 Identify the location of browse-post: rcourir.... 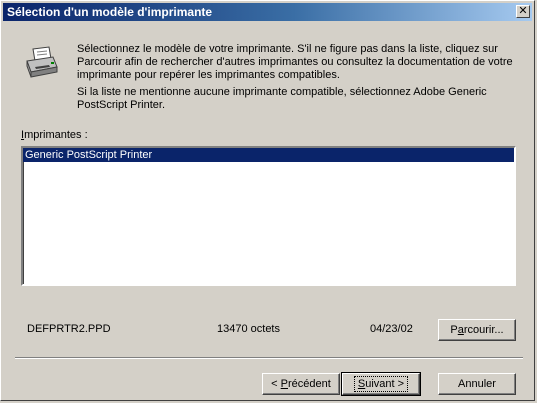
(483, 330).